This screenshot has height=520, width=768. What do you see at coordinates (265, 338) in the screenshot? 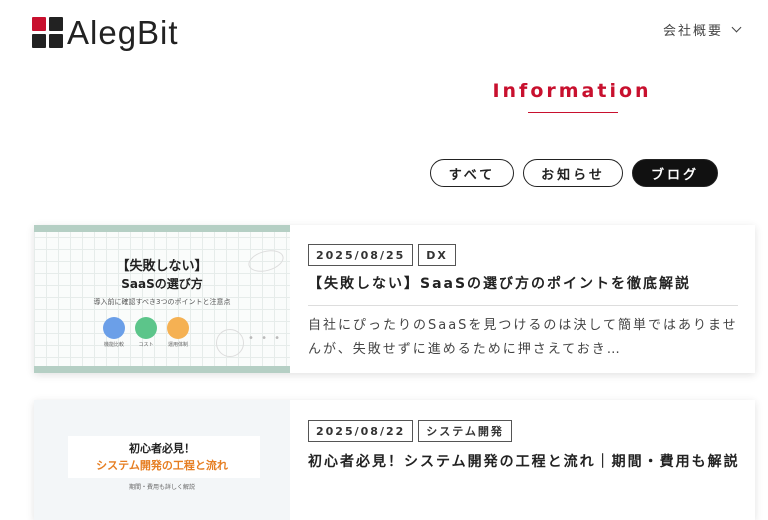
I see `decorative-dots: • • •` at bounding box center [265, 338].